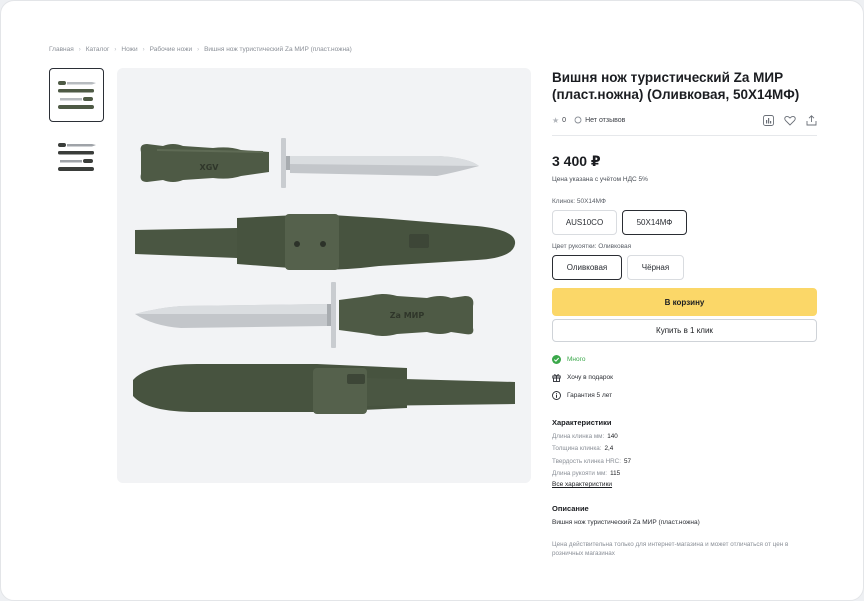  I want to click on gift-text: Хочу в подарок, so click(590, 377).